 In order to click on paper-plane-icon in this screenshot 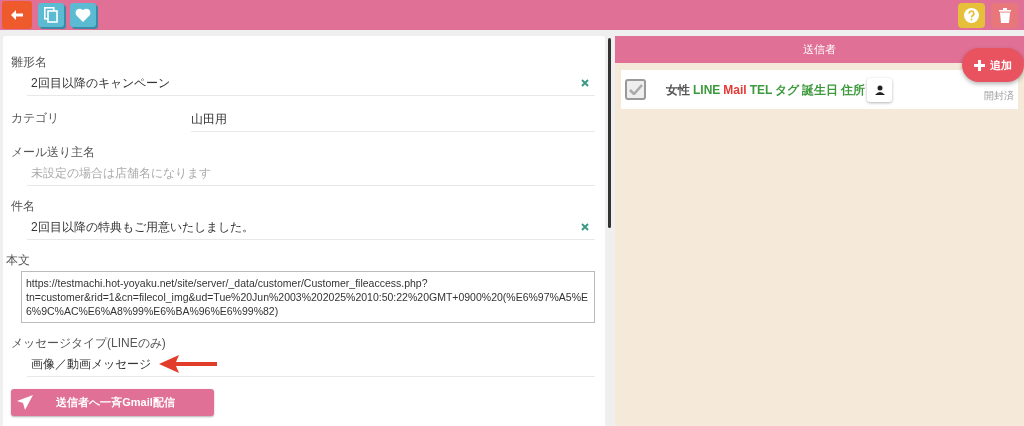, I will do `click(25, 402)`.